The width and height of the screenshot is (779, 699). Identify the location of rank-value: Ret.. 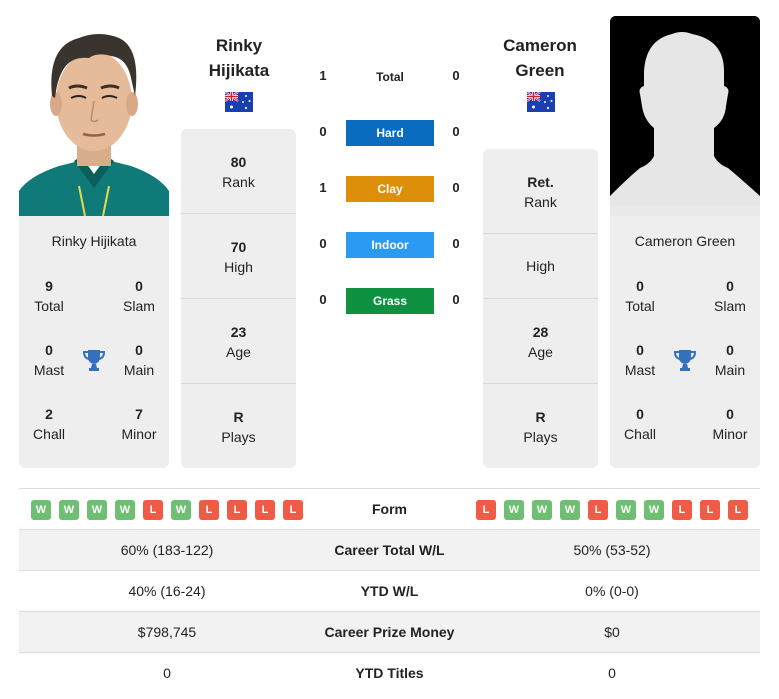
(540, 182).